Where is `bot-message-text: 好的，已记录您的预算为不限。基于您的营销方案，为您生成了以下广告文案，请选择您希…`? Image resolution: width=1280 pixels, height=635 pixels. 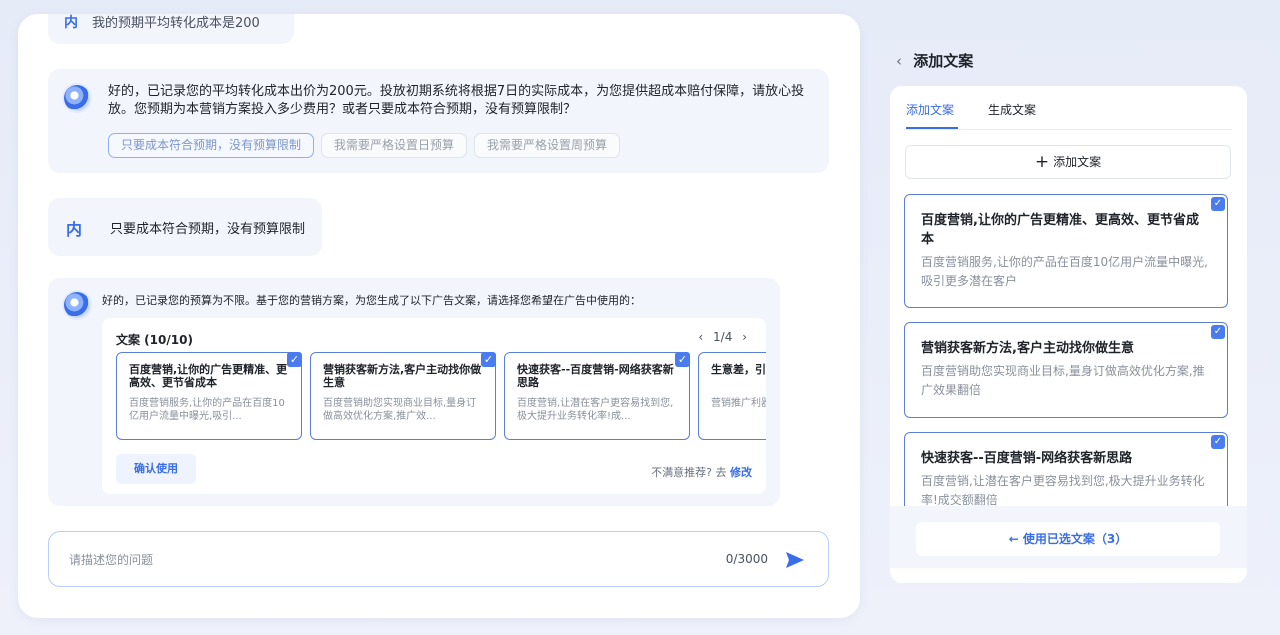 bot-message-text: 好的，已记录您的预算为不限。基于您的营销方案，为您生成了以下广告文案，请选择您希… is located at coordinates (371, 300).